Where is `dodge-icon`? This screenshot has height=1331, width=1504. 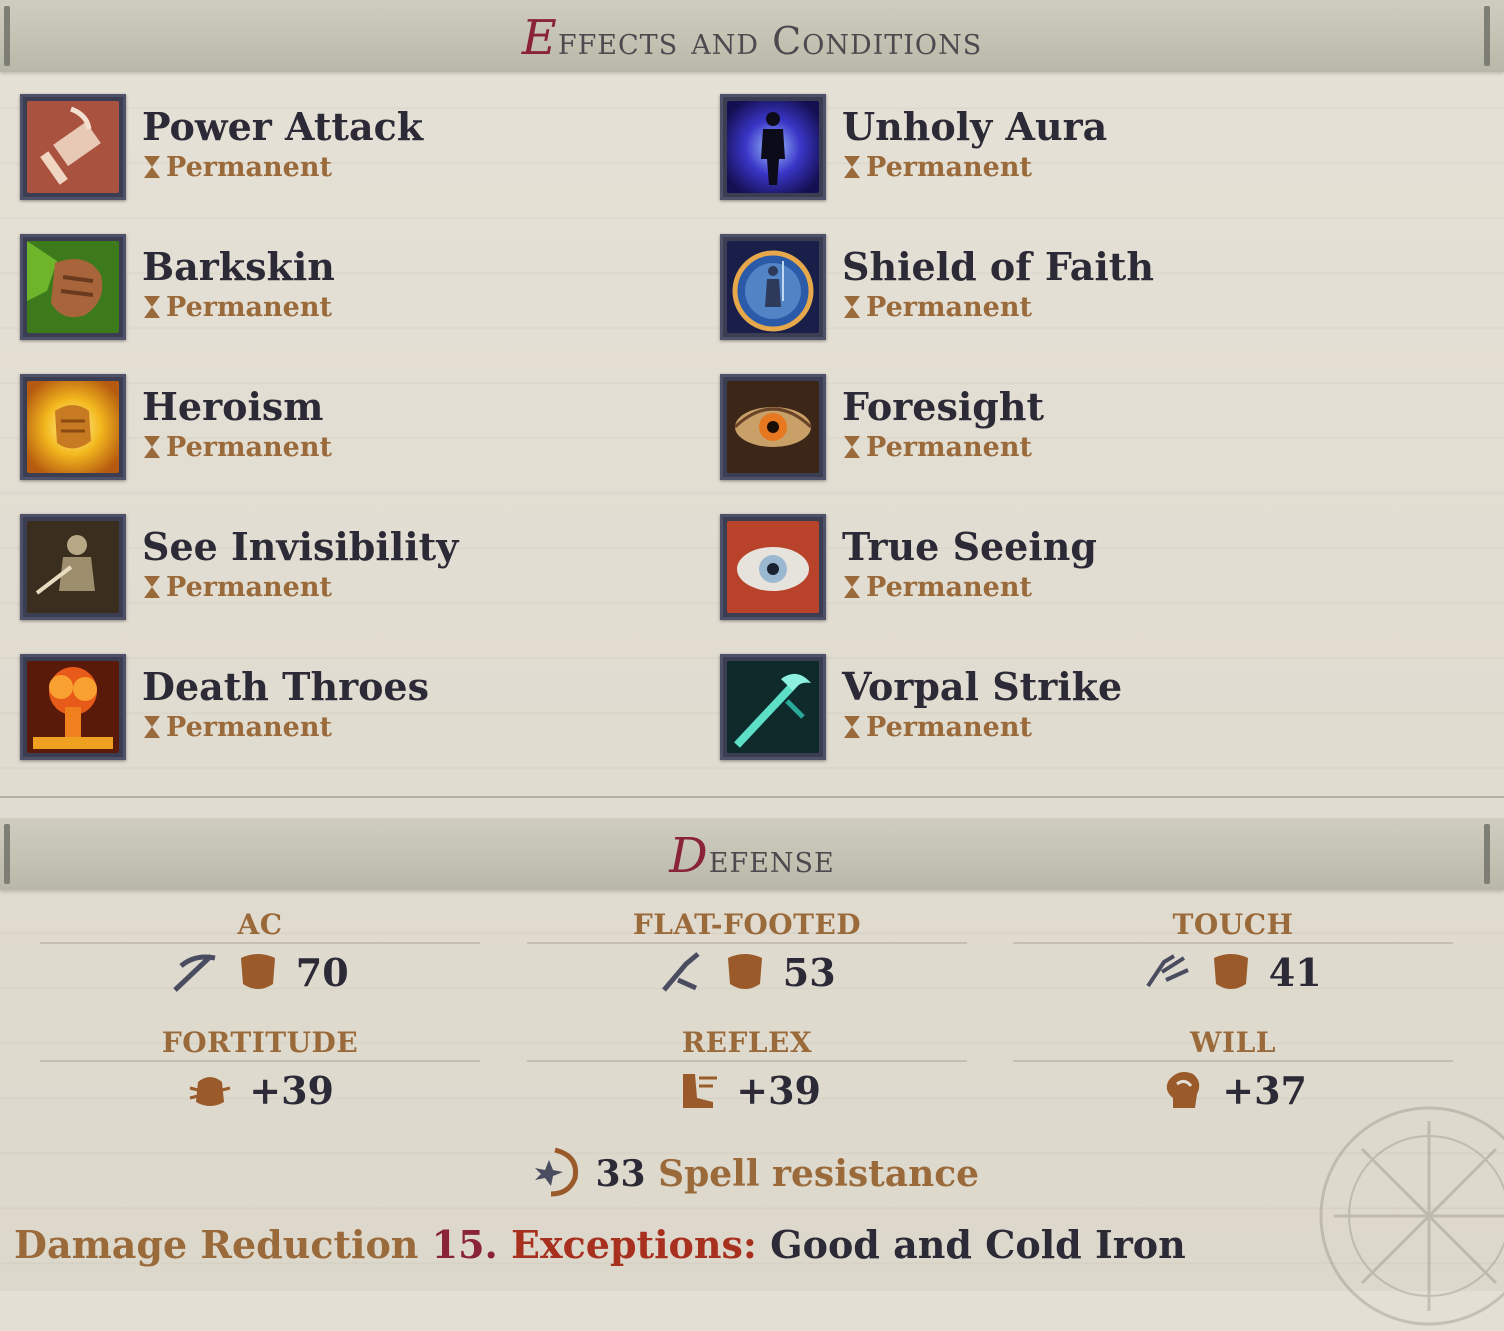
dodge-icon is located at coordinates (194, 973).